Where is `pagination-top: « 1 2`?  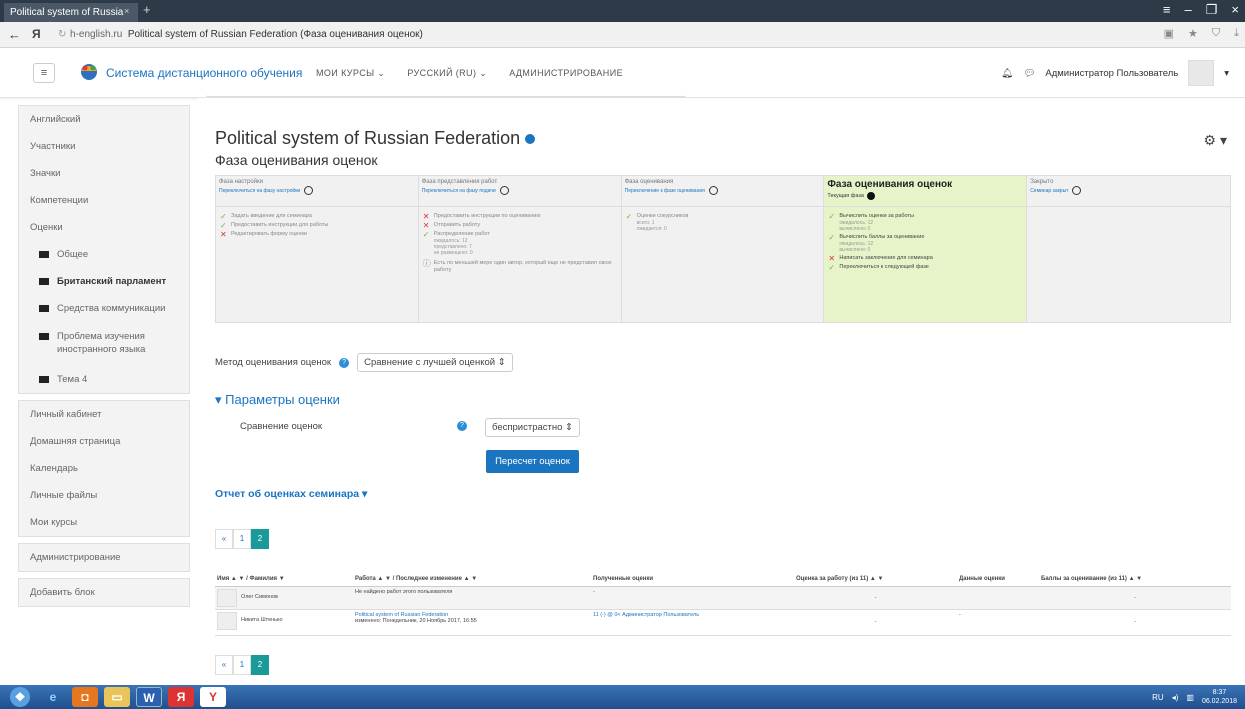 pagination-top: « 1 2 is located at coordinates (242, 539).